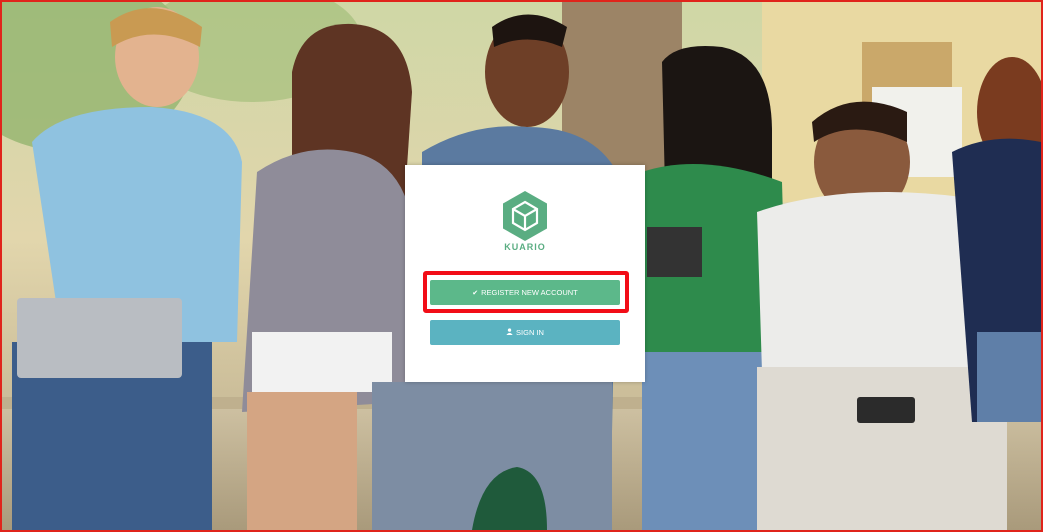 Image resolution: width=1043 pixels, height=532 pixels. What do you see at coordinates (509, 332) in the screenshot?
I see `user-icon` at bounding box center [509, 332].